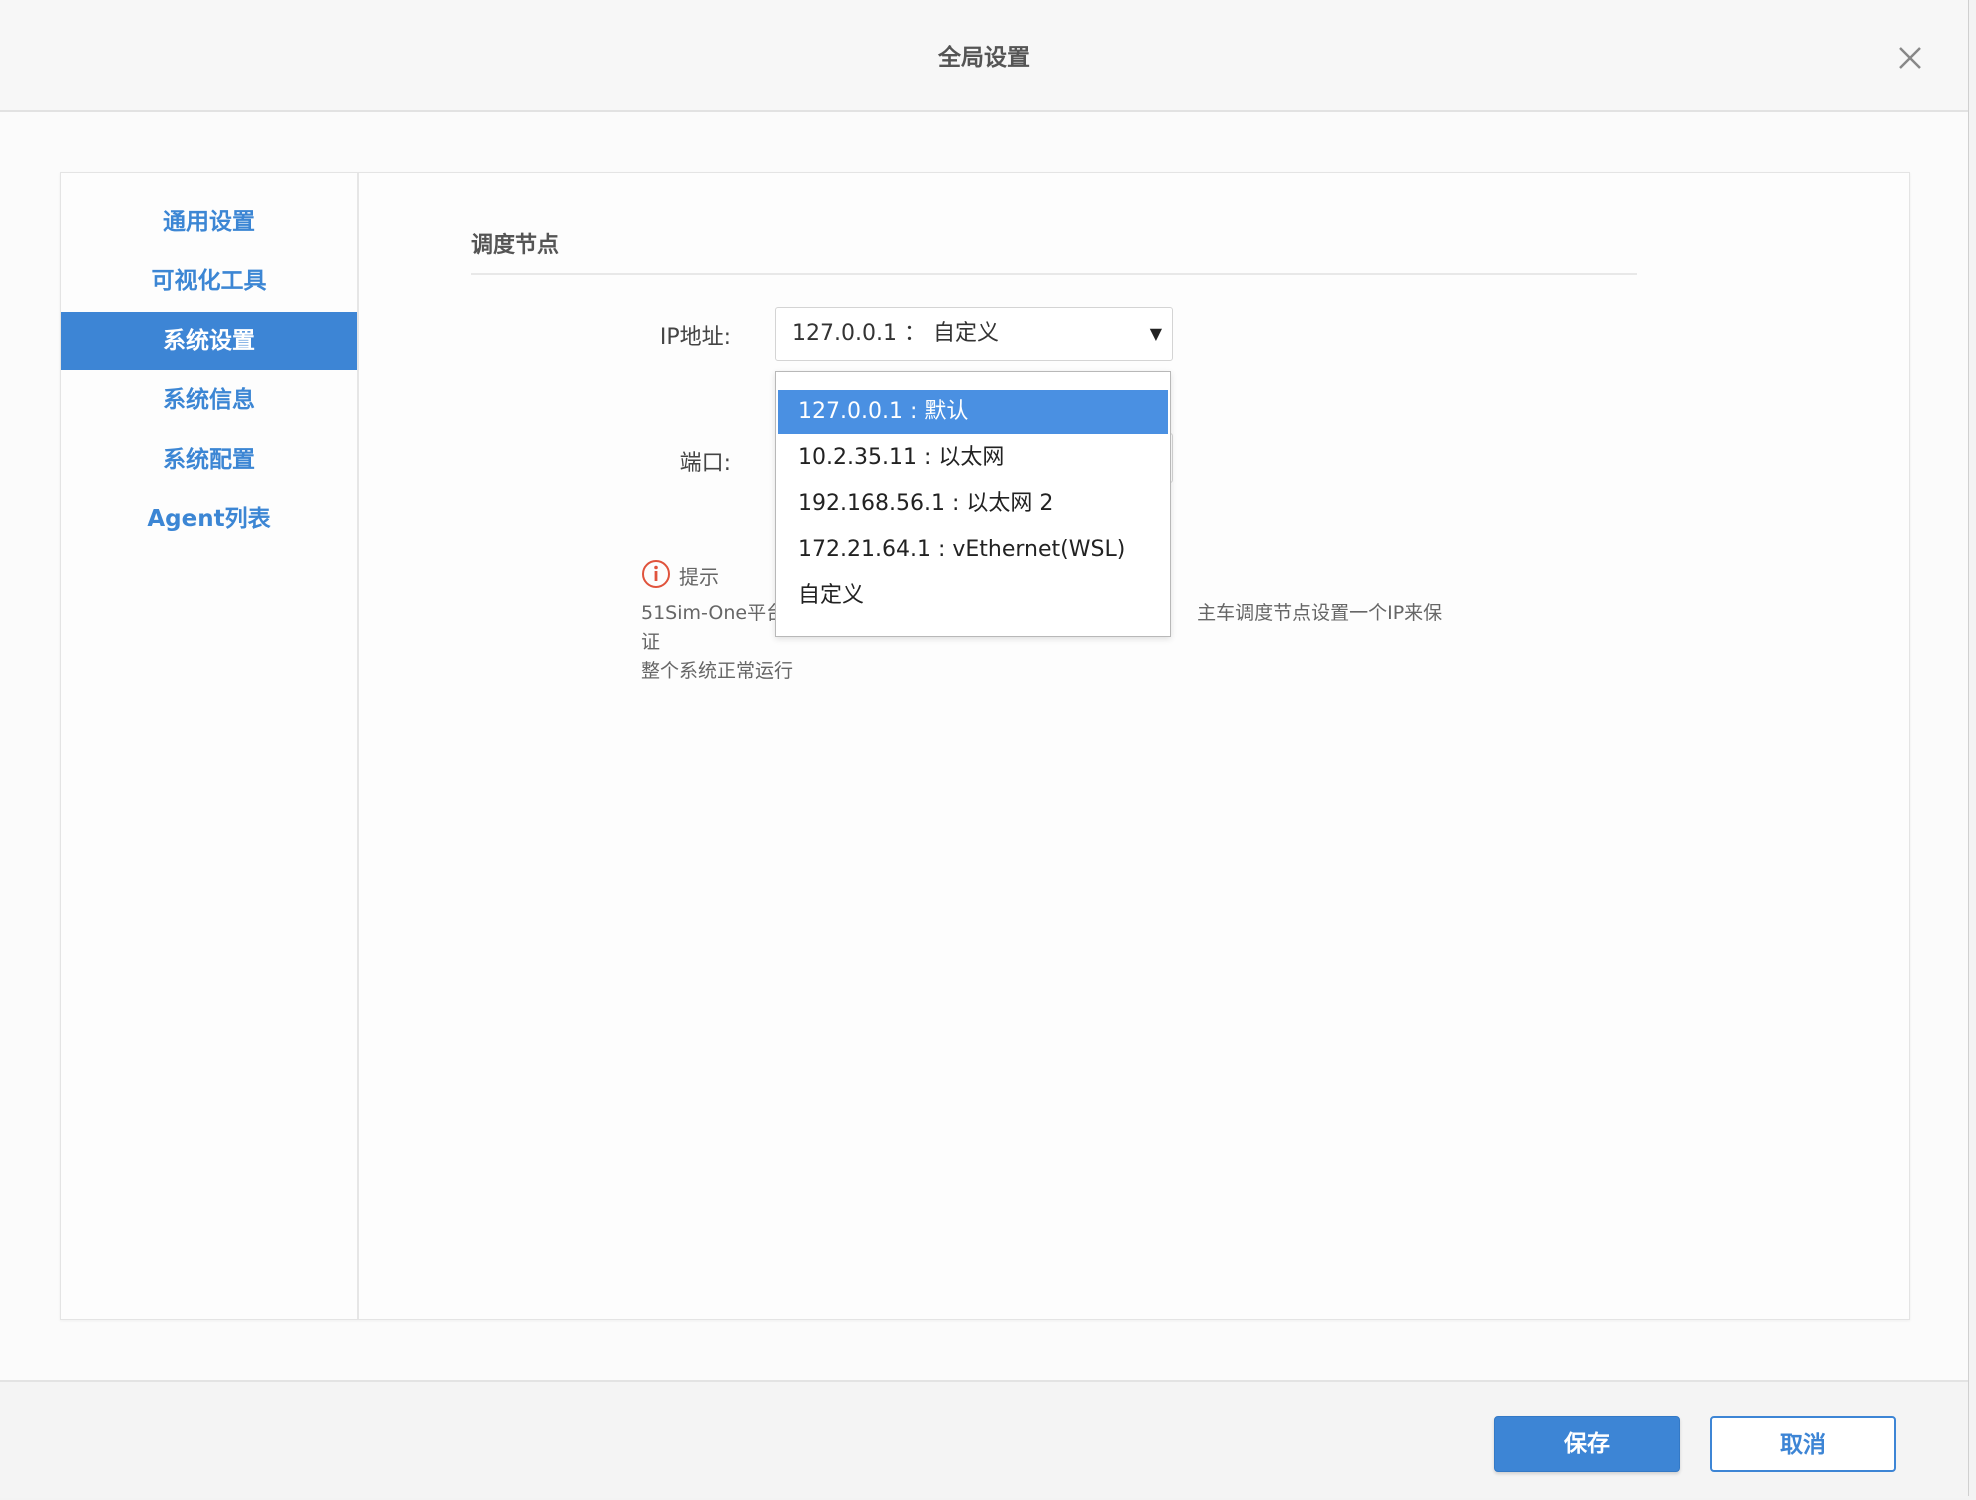 This screenshot has width=1976, height=1500. Describe the element at coordinates (1910, 58) in the screenshot. I see `close-icon` at that location.